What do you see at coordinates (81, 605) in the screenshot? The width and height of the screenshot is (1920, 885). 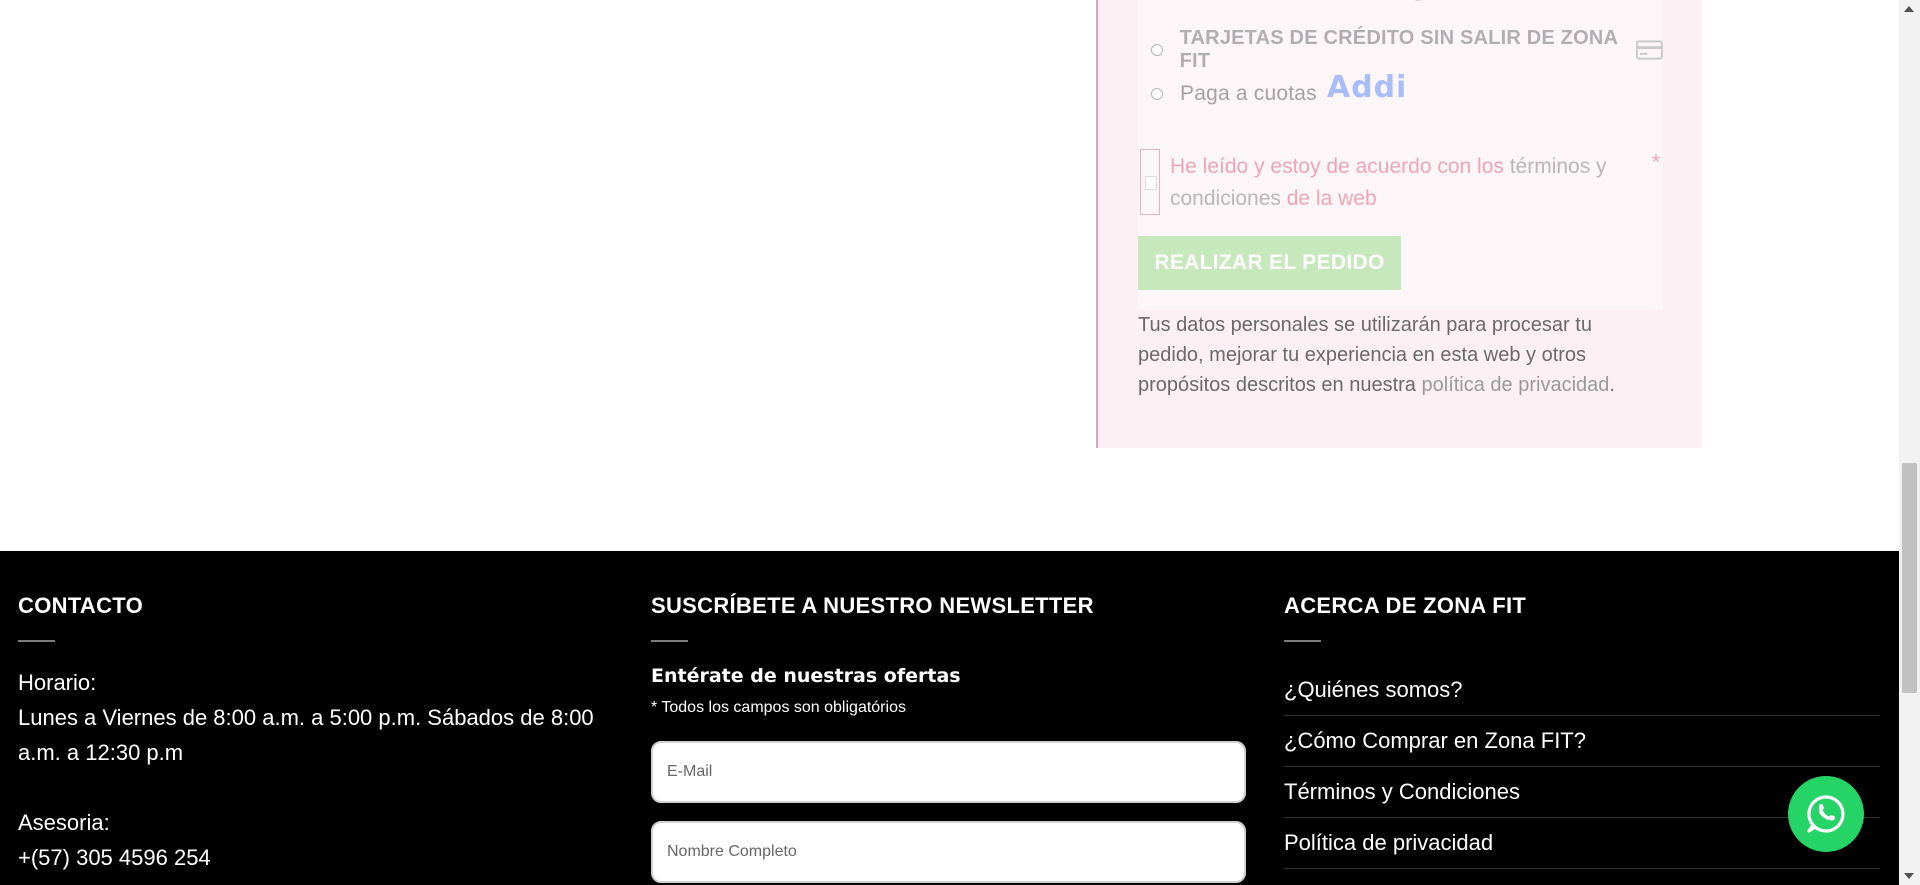 I see `contact-title: CONTACTO` at bounding box center [81, 605].